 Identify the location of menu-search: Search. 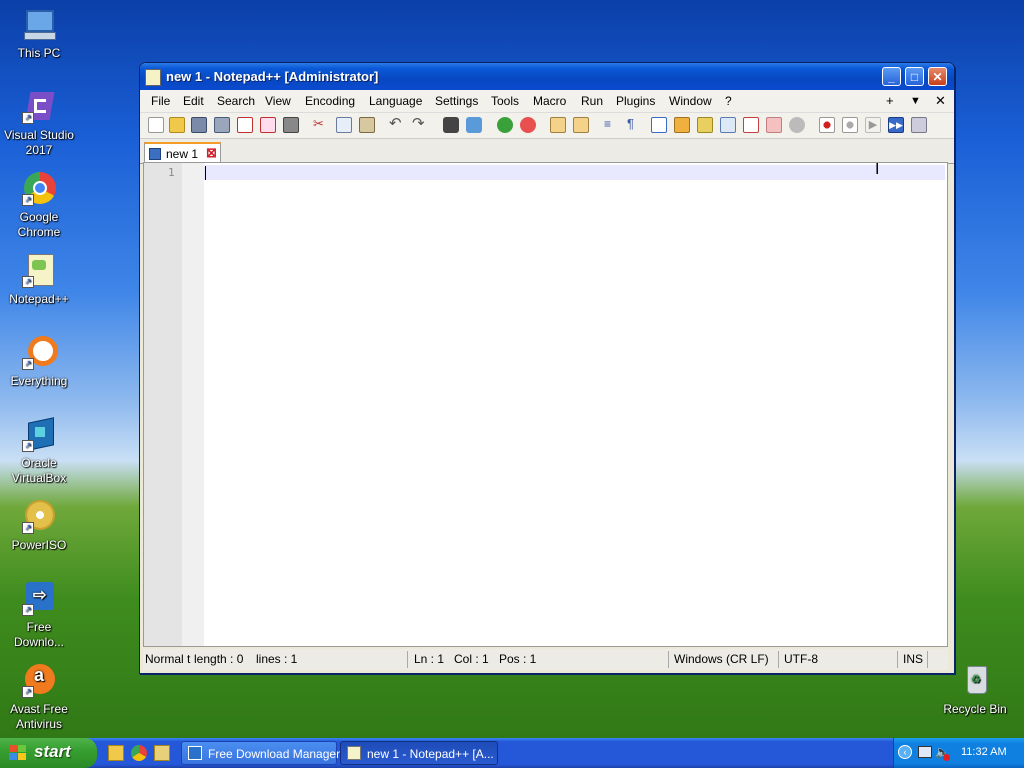
(236, 101).